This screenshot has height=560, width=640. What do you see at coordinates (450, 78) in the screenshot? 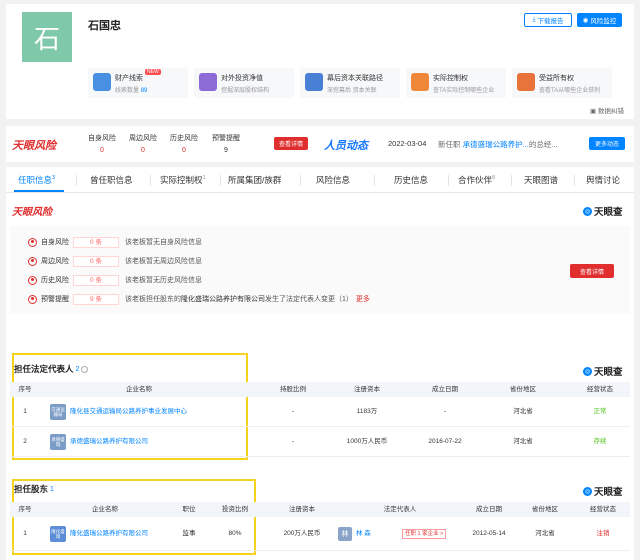
I see `feature-title: 实际控制权` at bounding box center [450, 78].